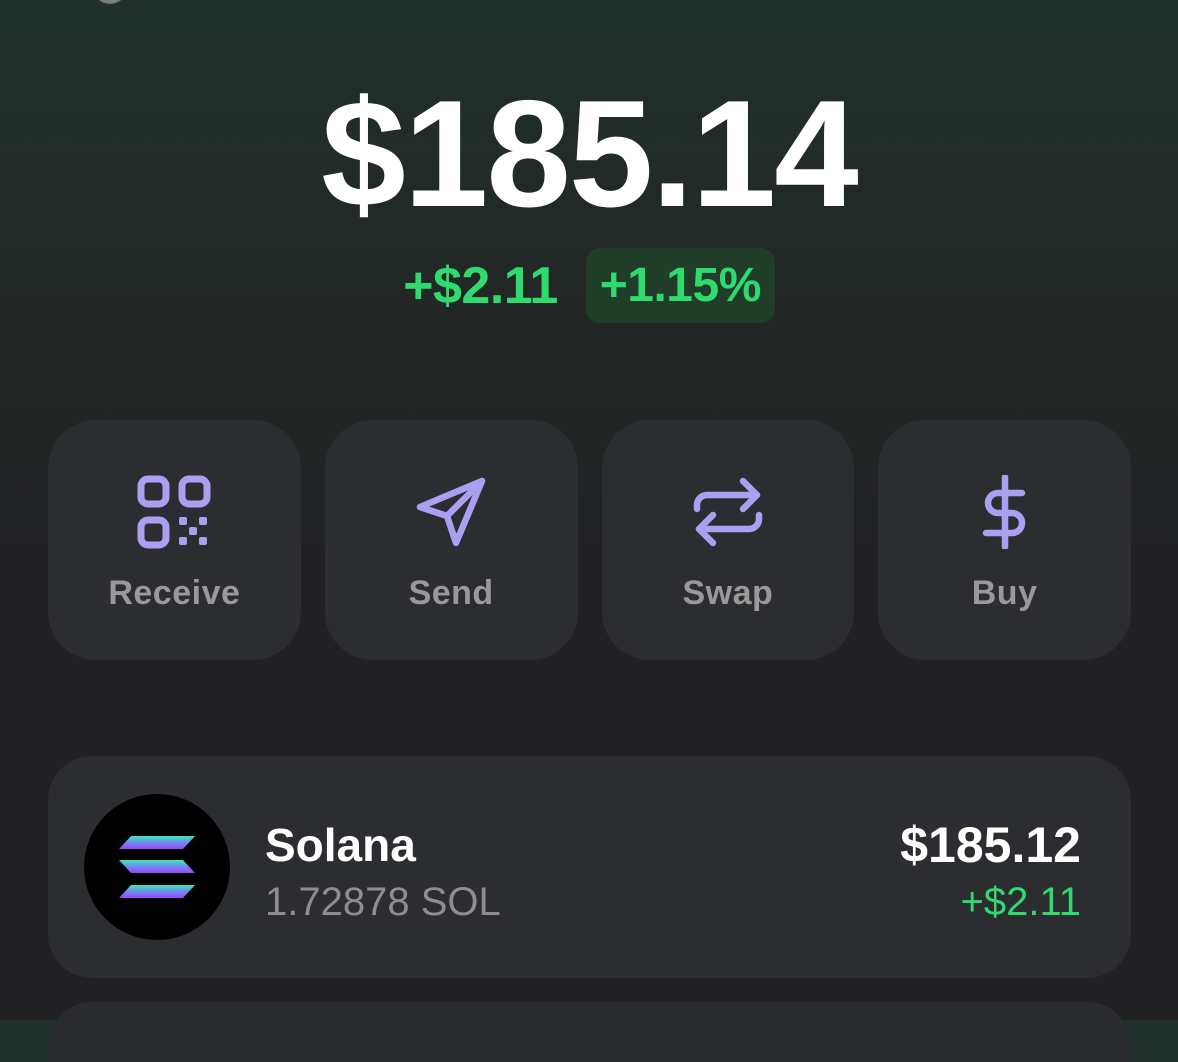 Image resolution: width=1178 pixels, height=1062 pixels. What do you see at coordinates (110, 2) in the screenshot?
I see `avatar` at bounding box center [110, 2].